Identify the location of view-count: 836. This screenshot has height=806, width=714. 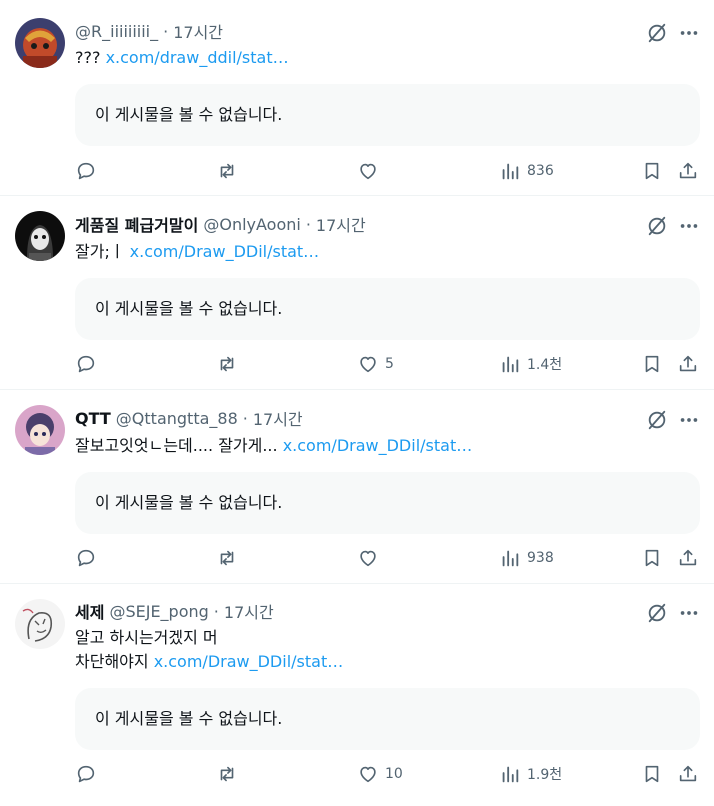
(540, 171).